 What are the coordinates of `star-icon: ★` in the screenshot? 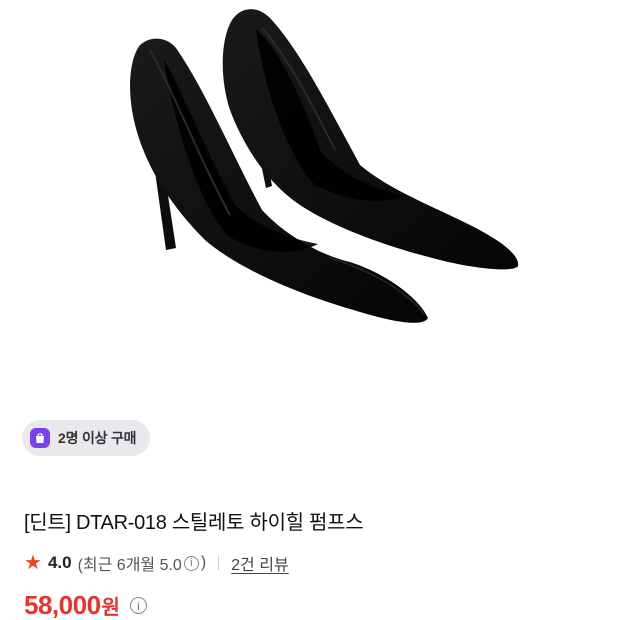 It's located at (33, 563).